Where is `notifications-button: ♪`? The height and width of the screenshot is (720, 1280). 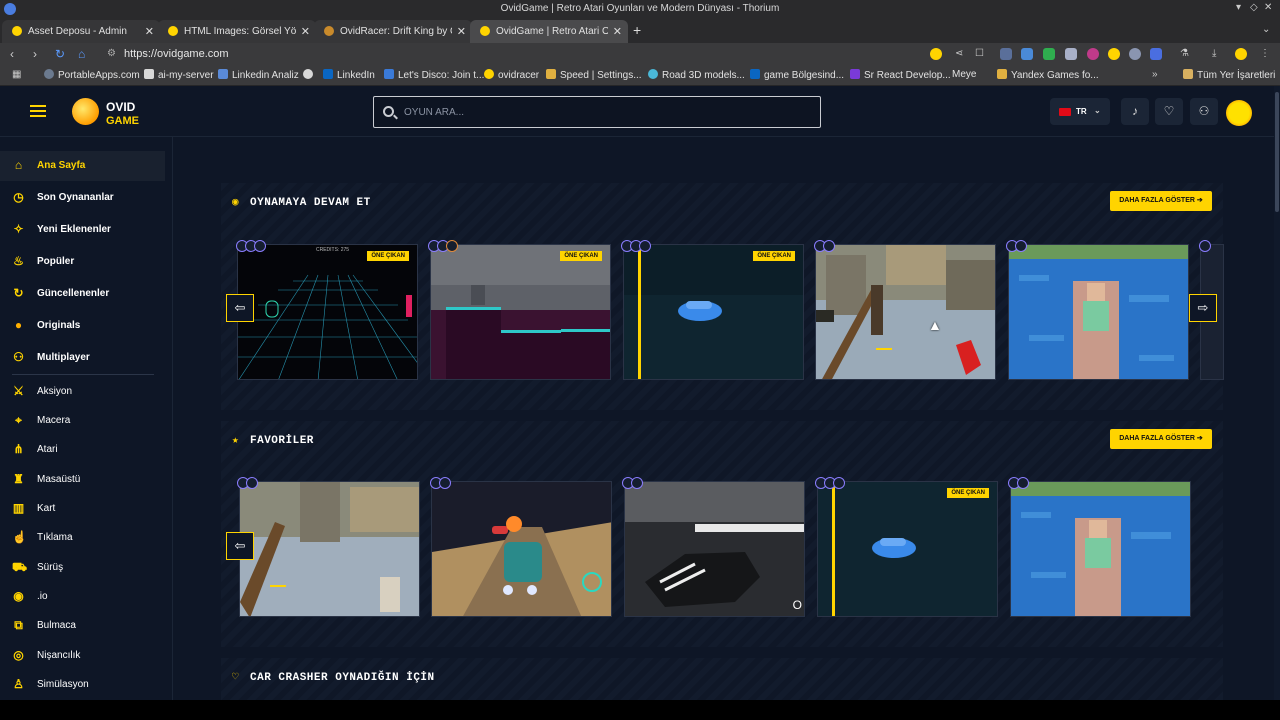
notifications-button: ♪ is located at coordinates (1135, 111).